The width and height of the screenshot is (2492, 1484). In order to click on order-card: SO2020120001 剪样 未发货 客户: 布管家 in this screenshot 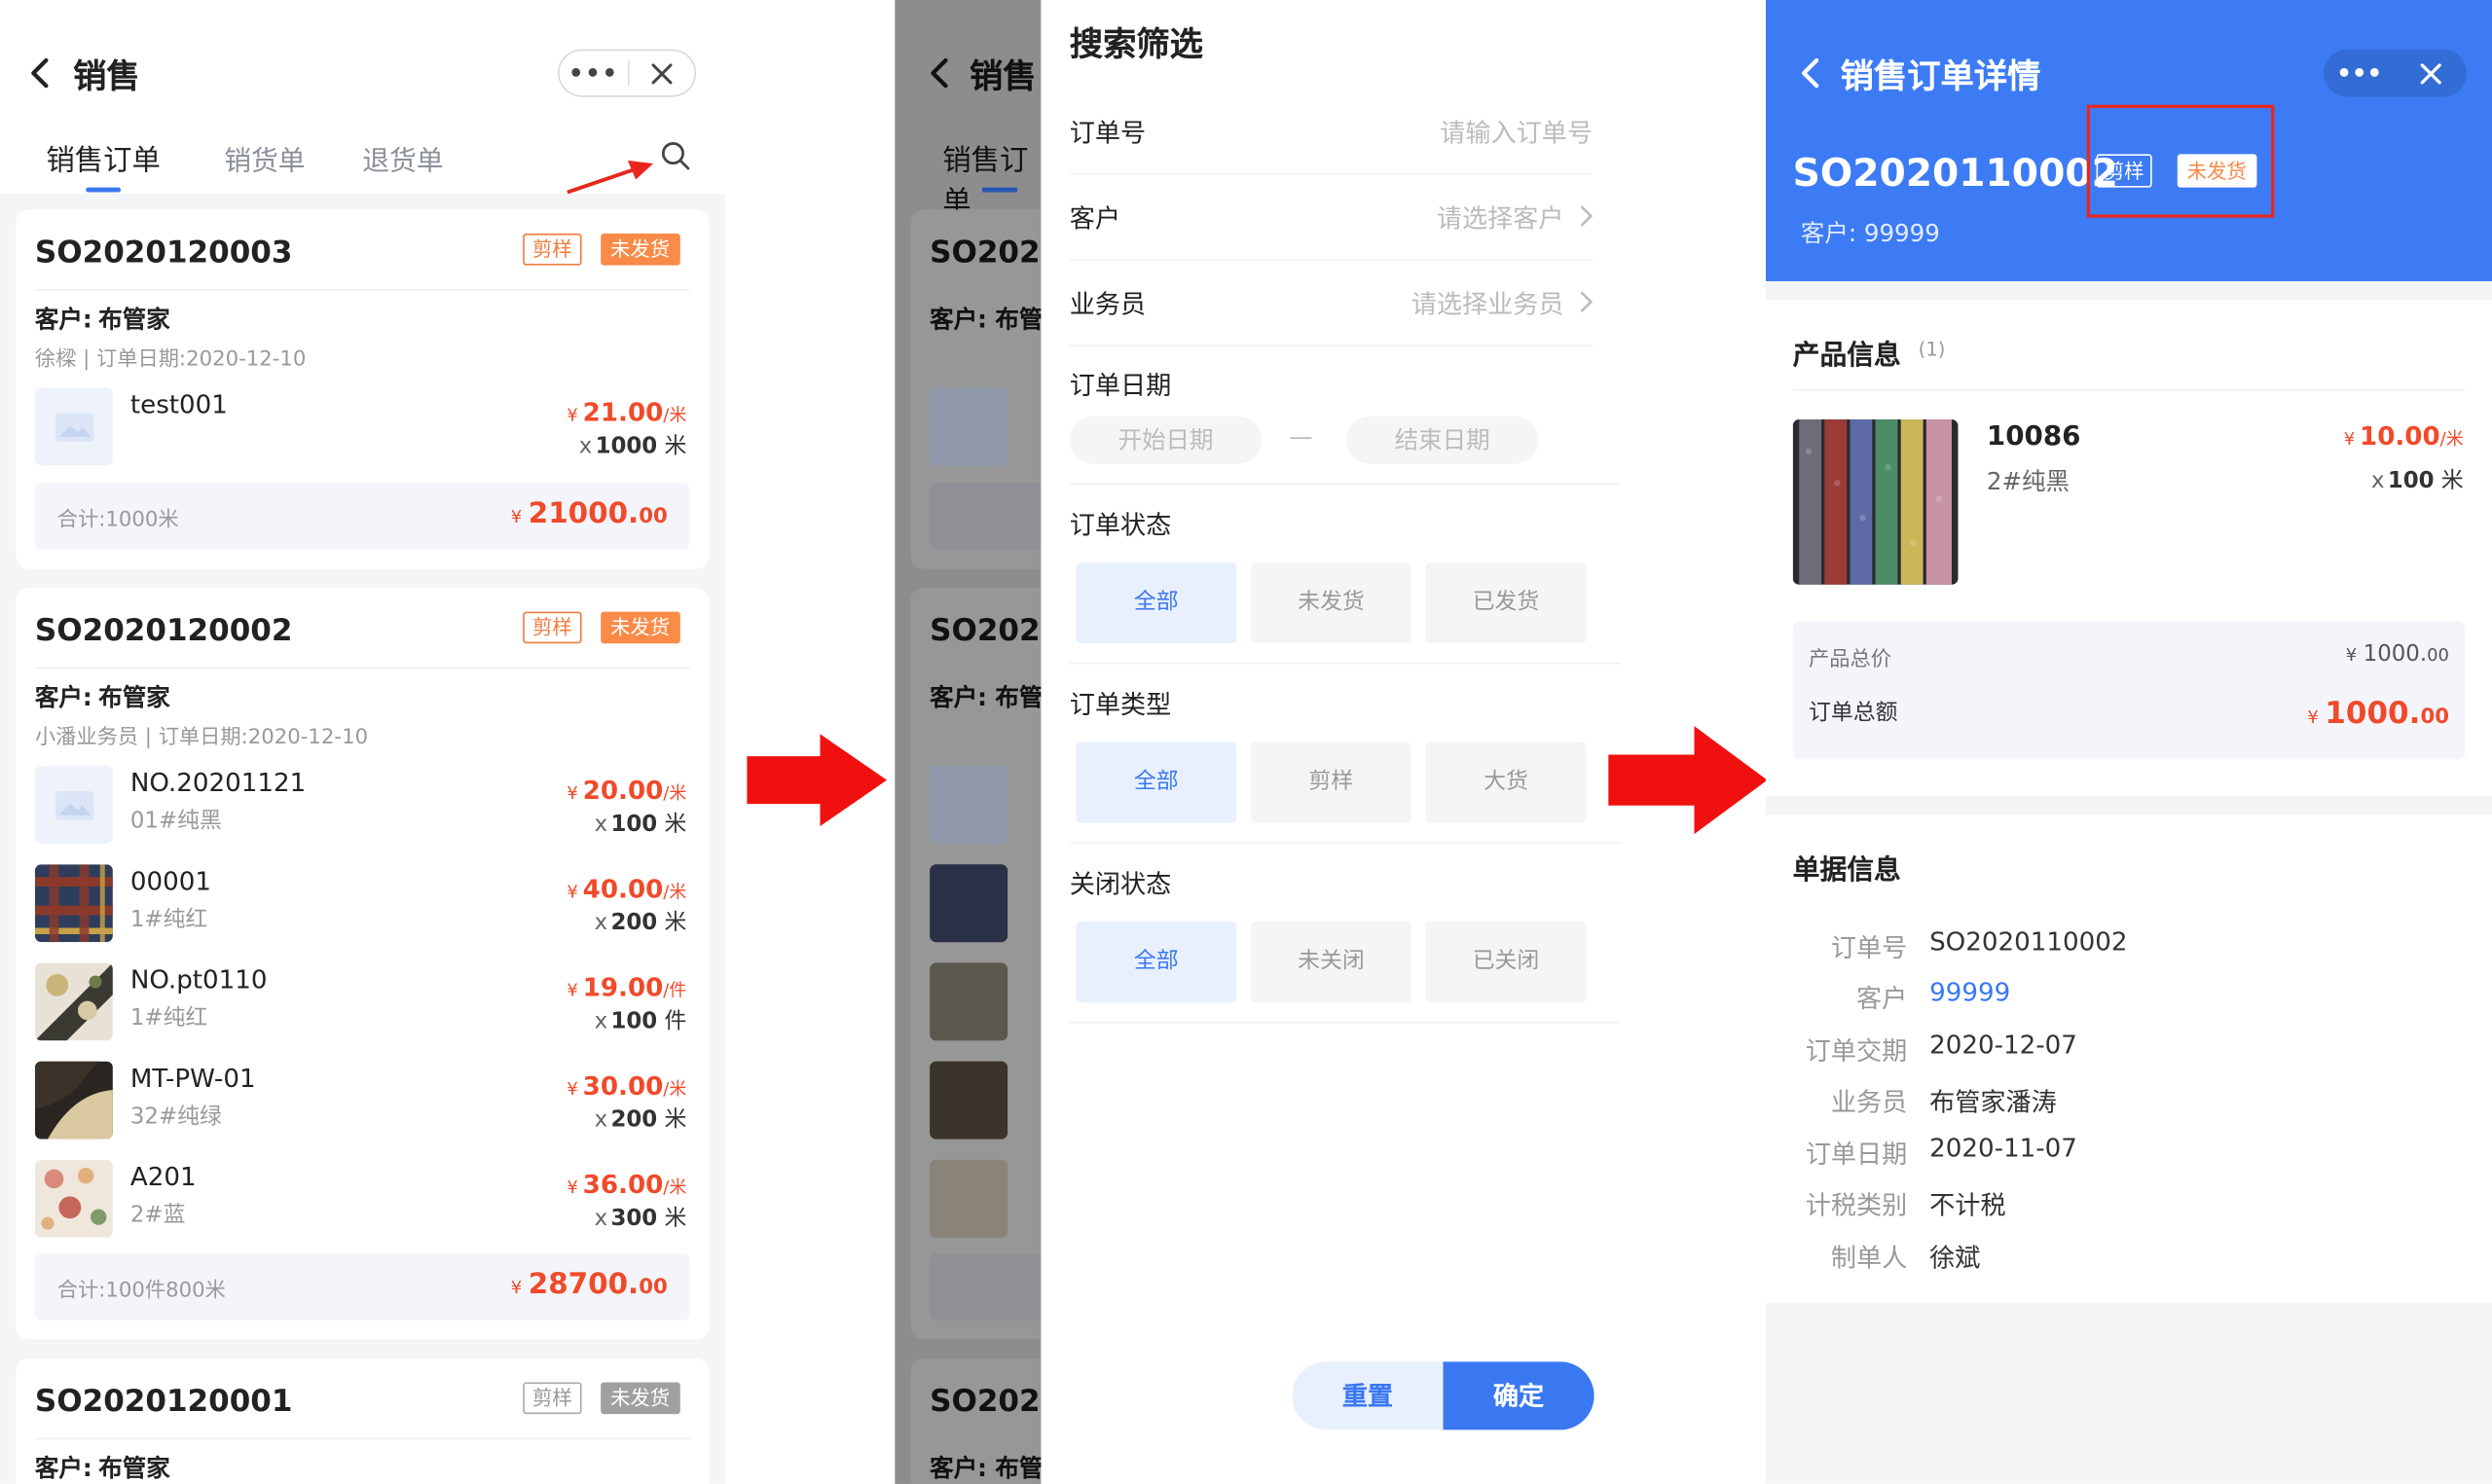, I will do `click(363, 1420)`.